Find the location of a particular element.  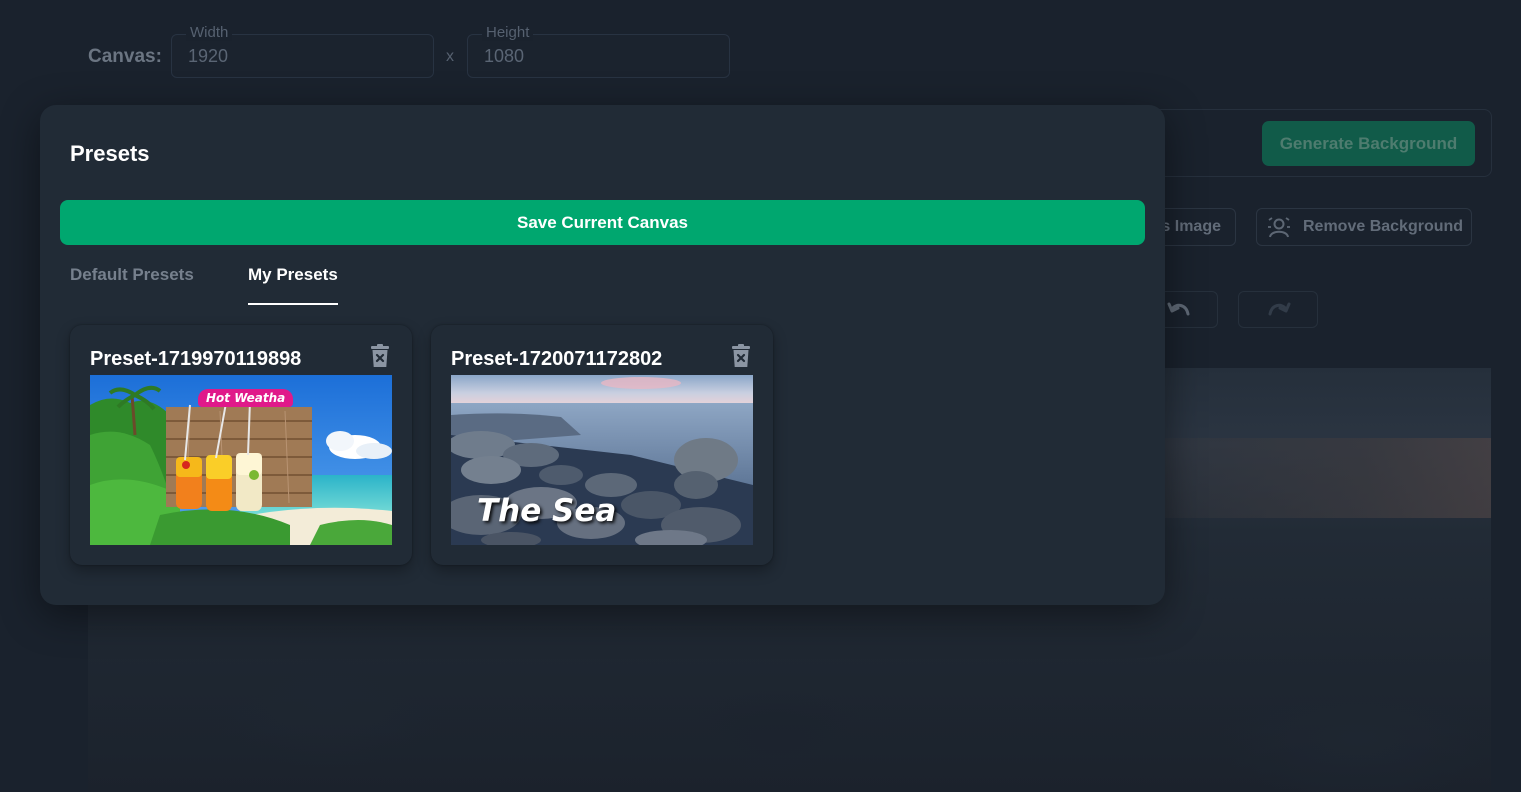

tab-default-presets: Default Presets is located at coordinates (132, 285).